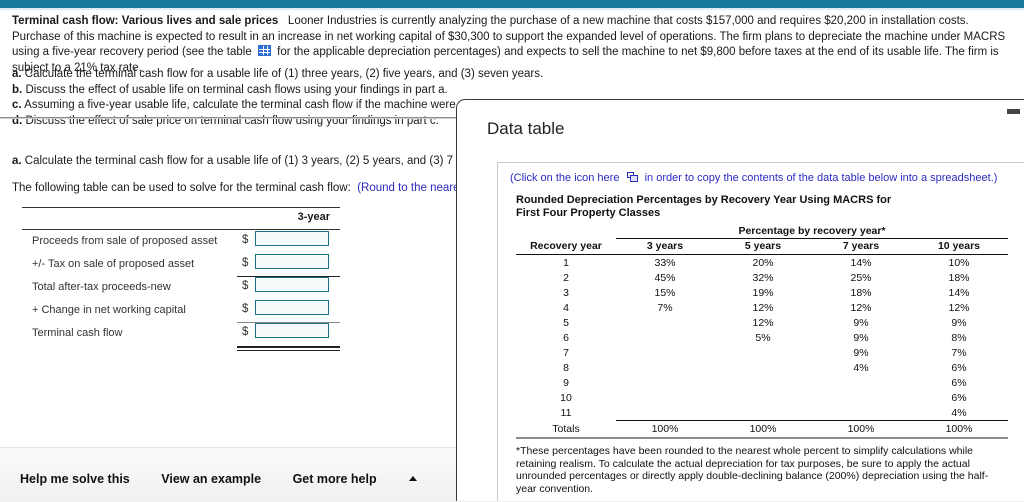 This screenshot has height=502, width=1024. Describe the element at coordinates (512, 4) in the screenshot. I see `top-accent-bar` at that location.